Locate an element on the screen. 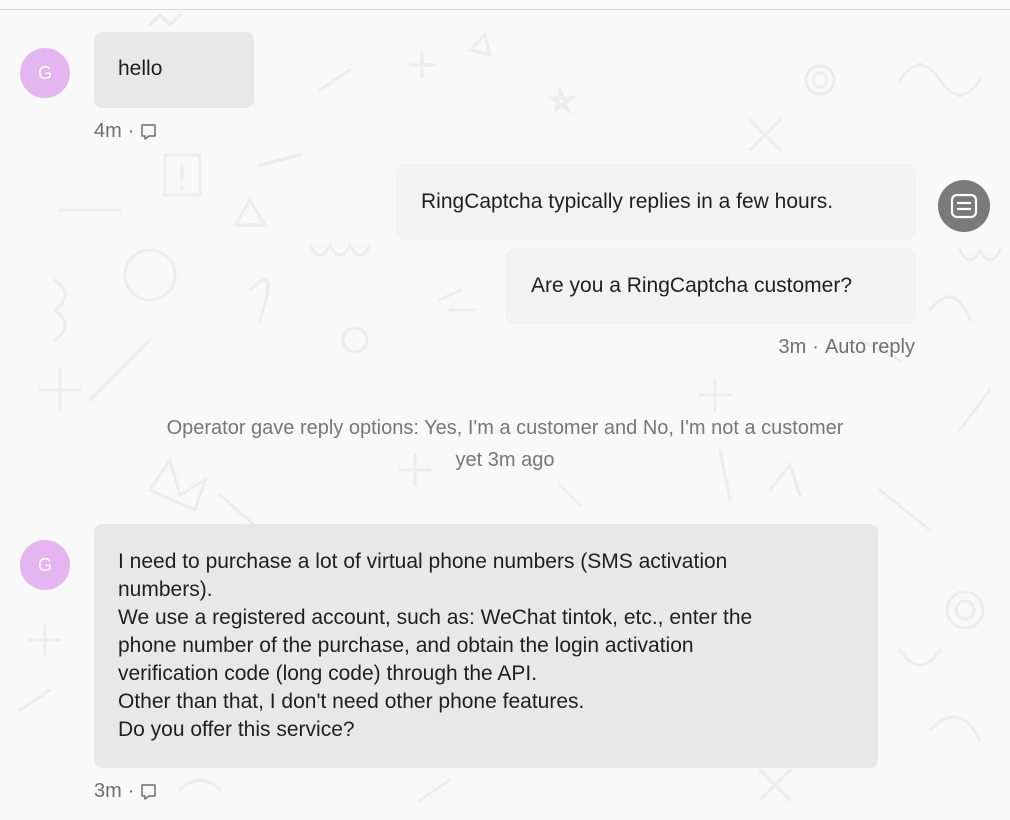  message-meta: 3m · is located at coordinates (125, 791).